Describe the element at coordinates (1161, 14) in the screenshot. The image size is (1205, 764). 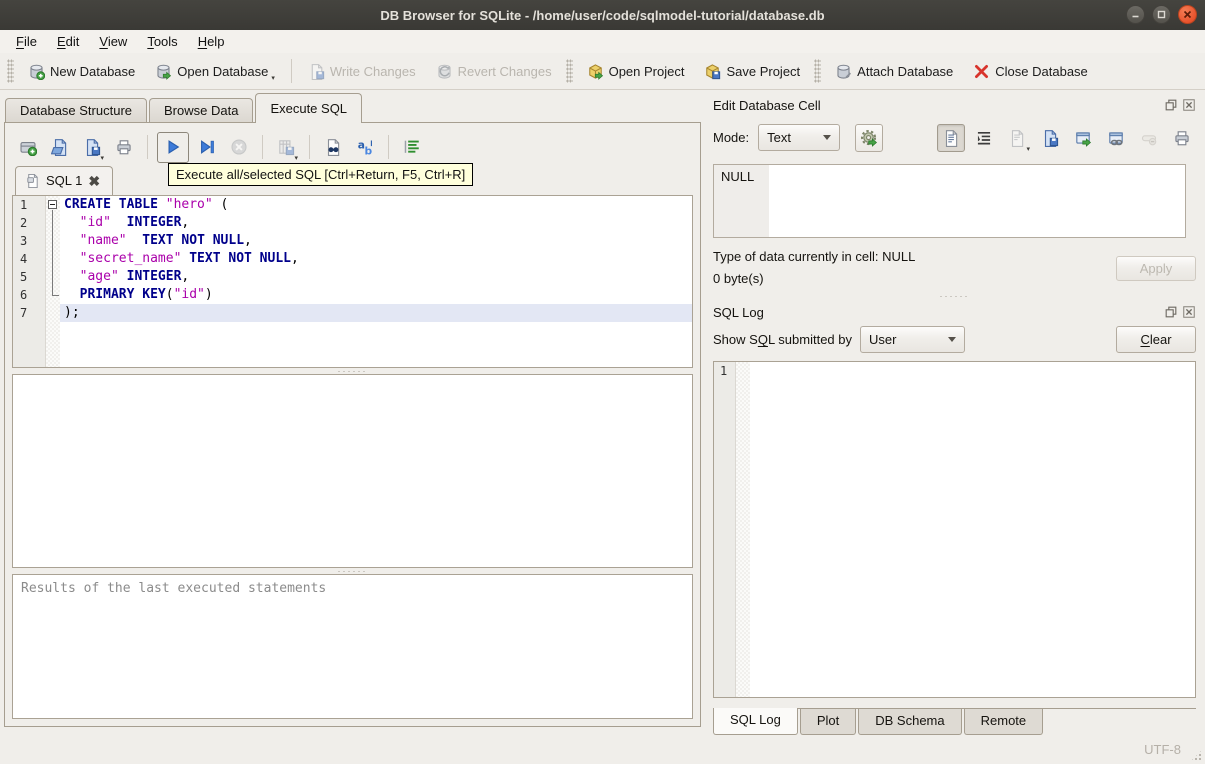
I see `maximize-window-icon` at that location.